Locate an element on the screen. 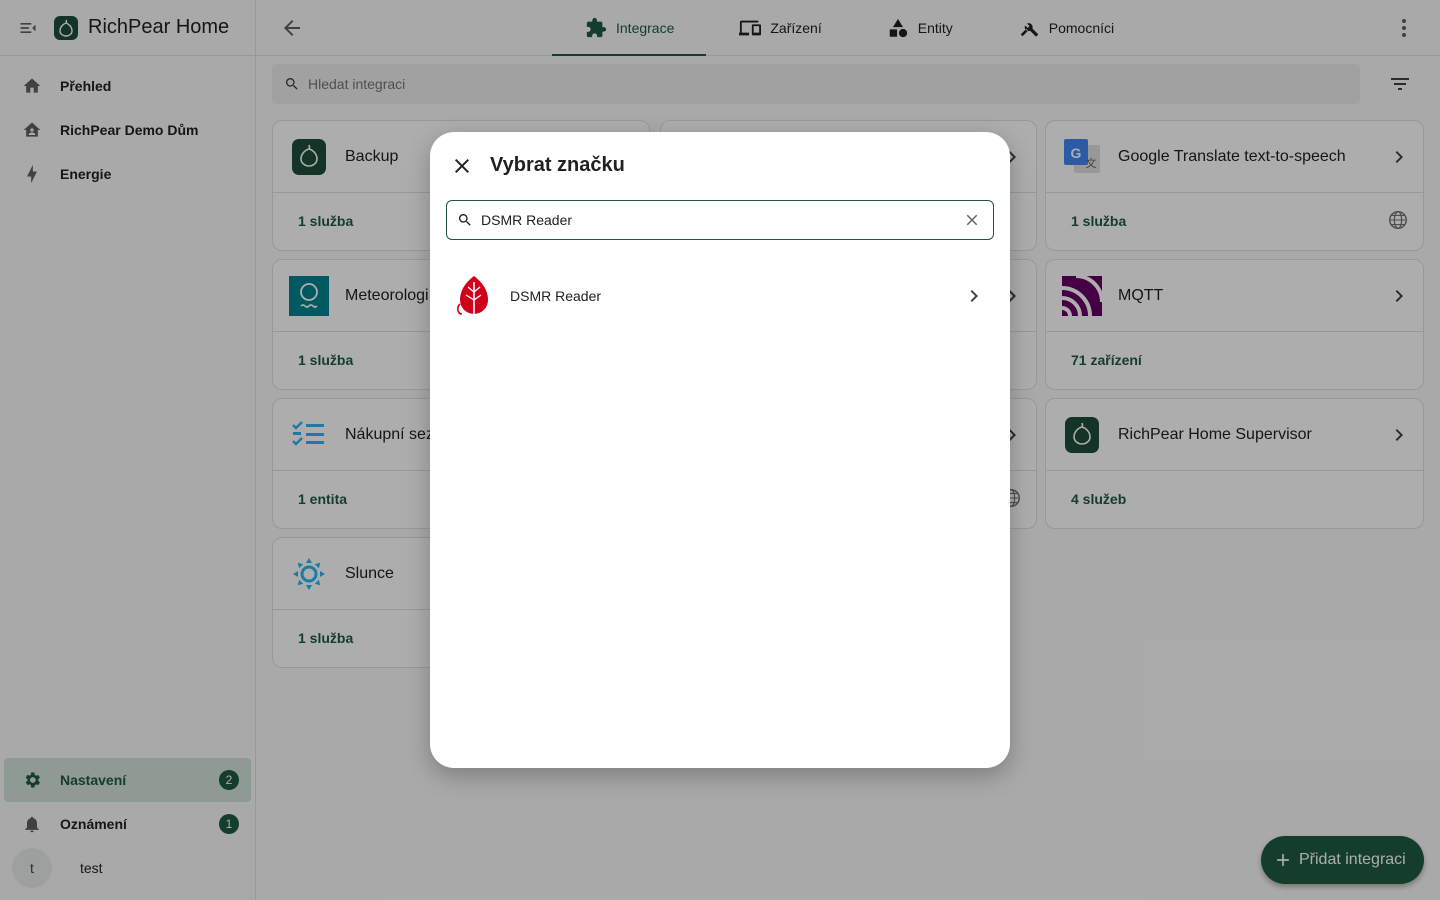 This screenshot has width=1440, height=900. close-icon is located at coordinates (462, 166).